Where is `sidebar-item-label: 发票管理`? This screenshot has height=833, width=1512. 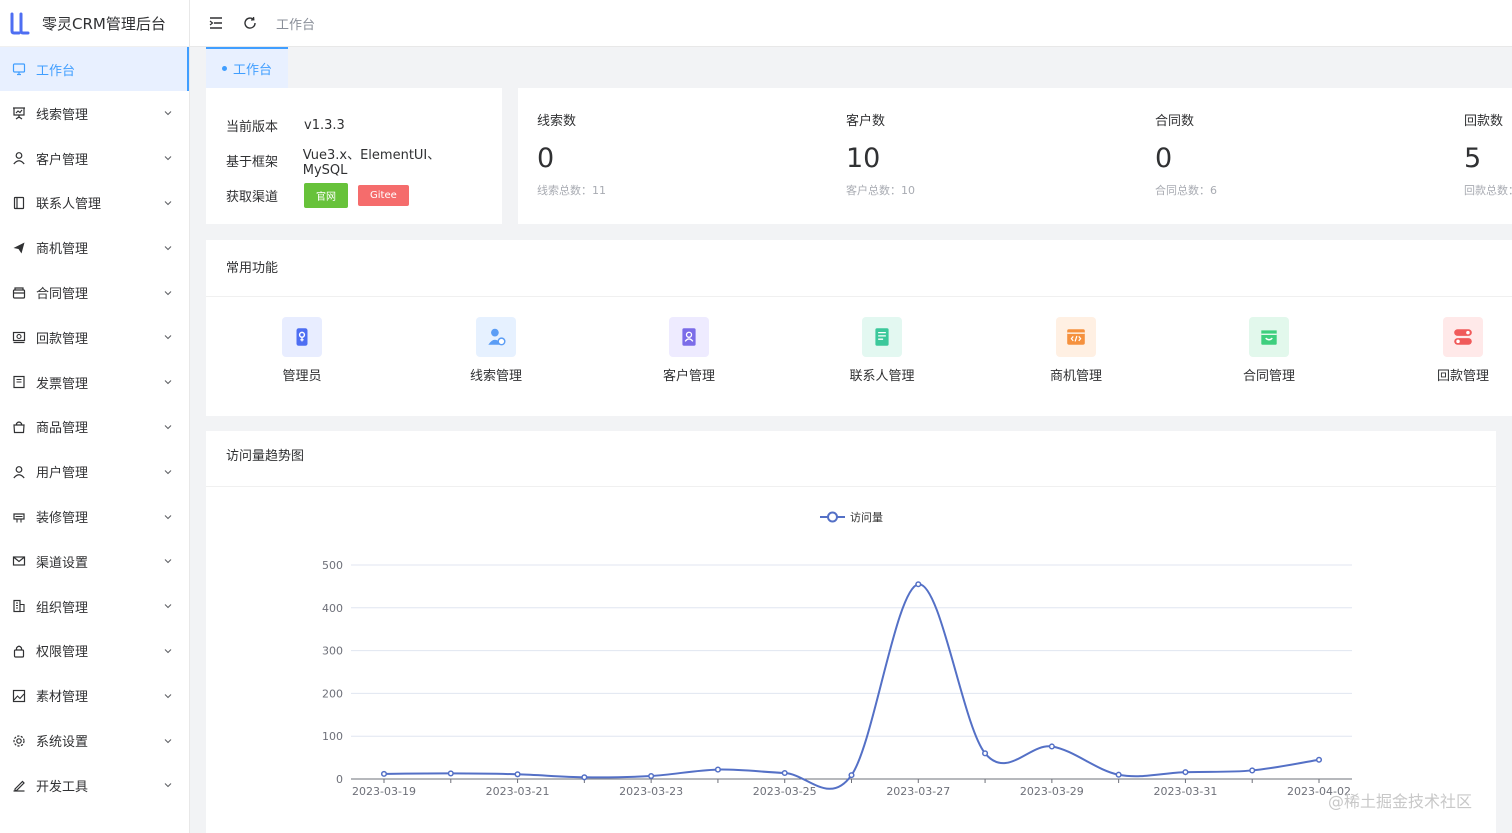
sidebar-item-label: 发票管理 is located at coordinates (62, 384).